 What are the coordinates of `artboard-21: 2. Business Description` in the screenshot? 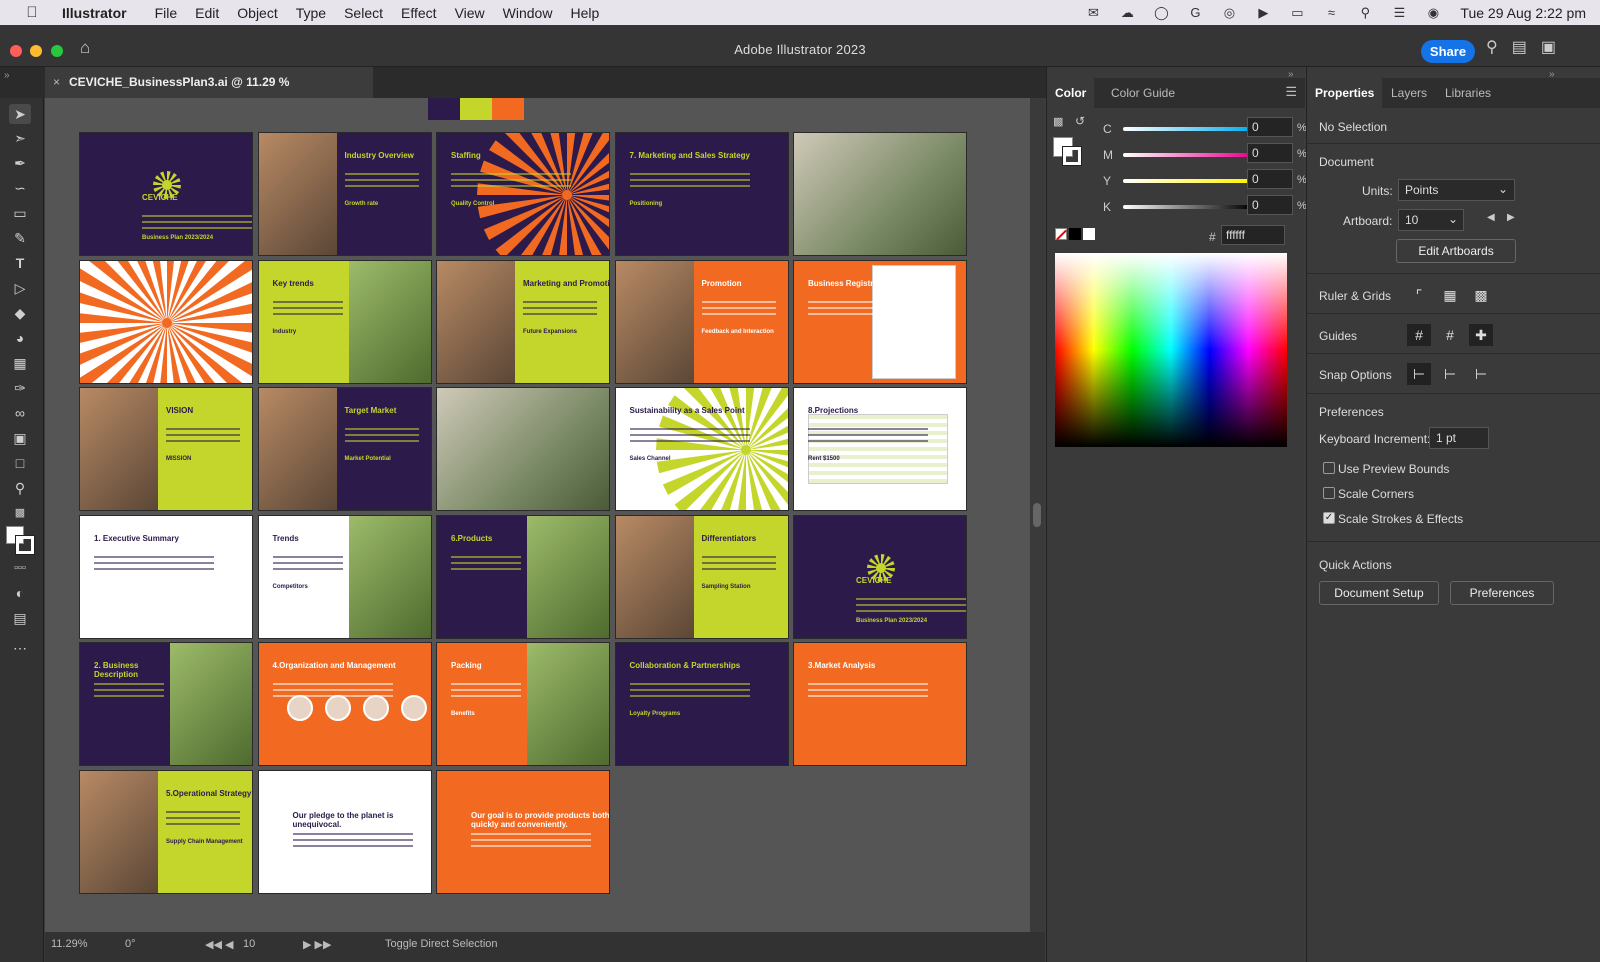 It's located at (166, 704).